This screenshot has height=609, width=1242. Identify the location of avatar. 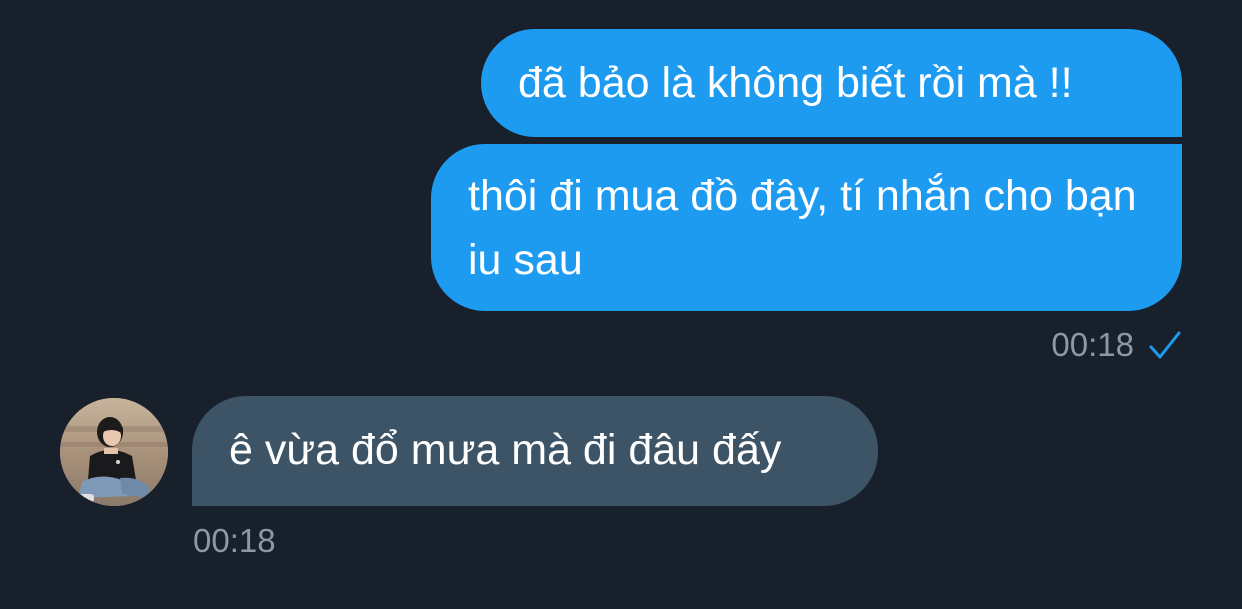
(114, 452).